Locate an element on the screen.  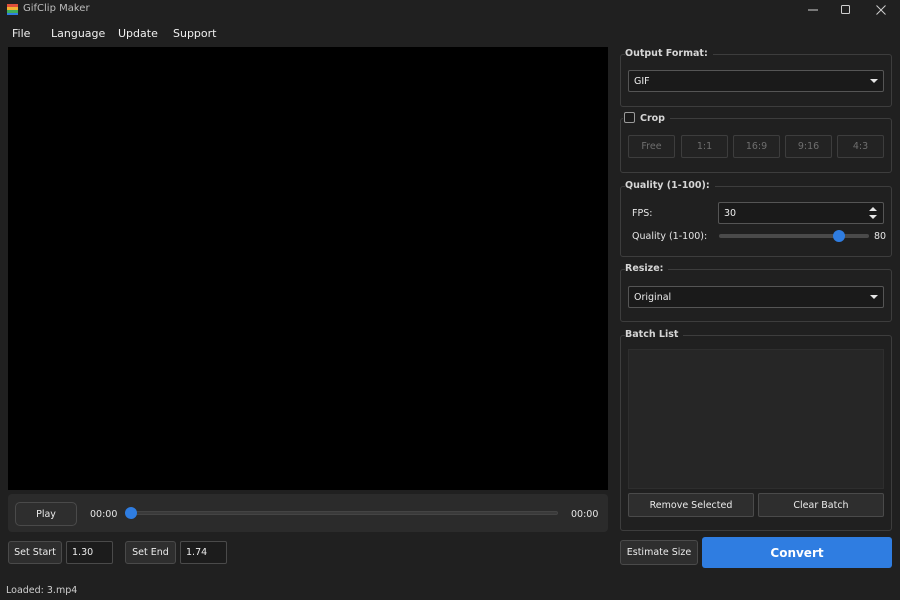
minimize-button is located at coordinates (813, 10).